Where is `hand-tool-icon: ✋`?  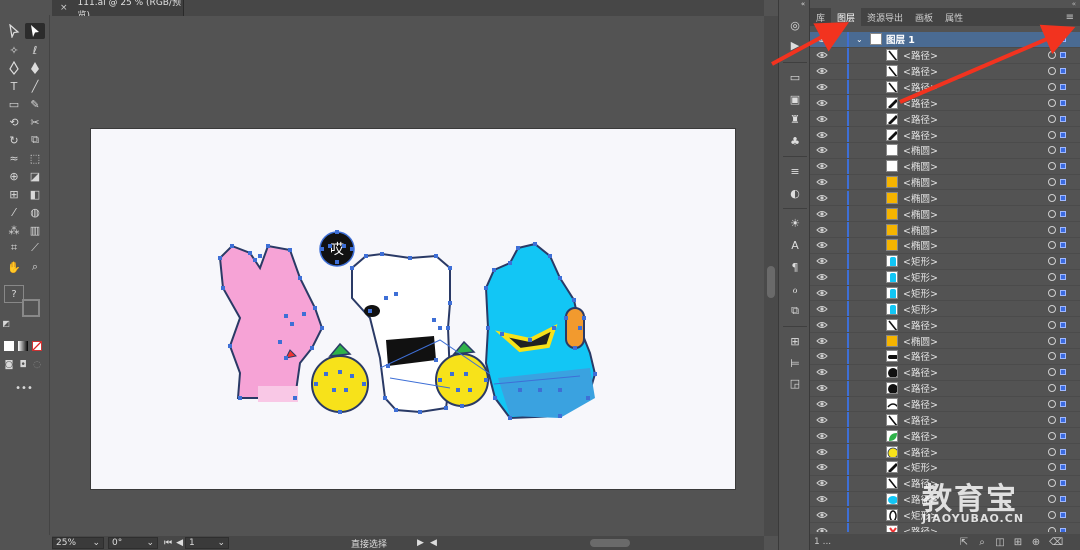
hand-tool-icon: ✋ is located at coordinates (14, 267).